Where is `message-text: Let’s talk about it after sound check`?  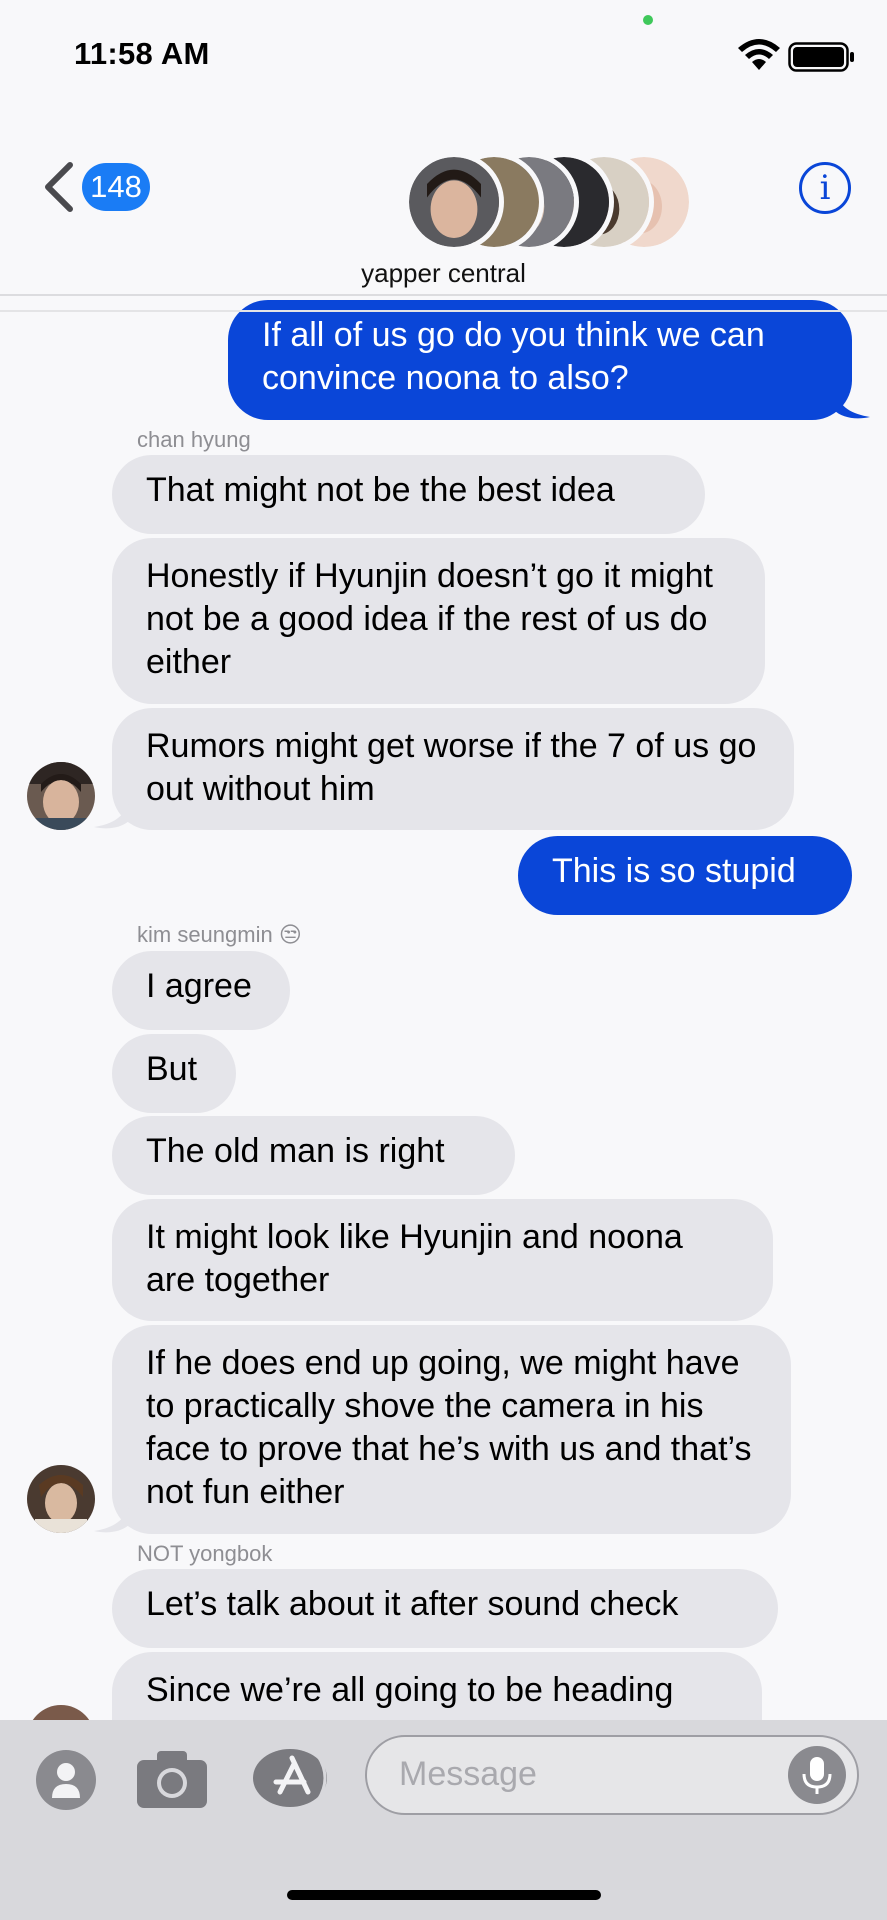 message-text: Let’s talk about it after sound check is located at coordinates (412, 1604).